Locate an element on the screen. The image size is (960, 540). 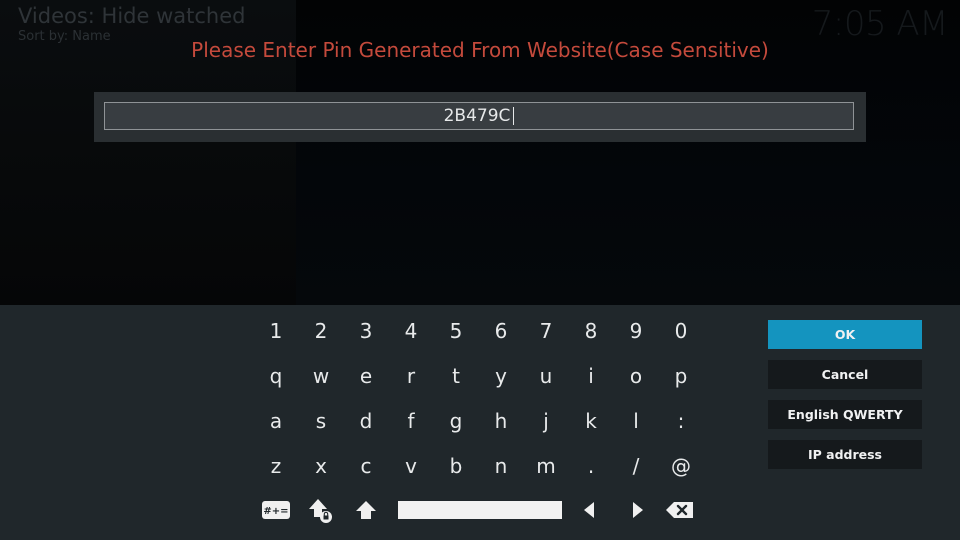
cursor-right-key is located at coordinates (637, 510).